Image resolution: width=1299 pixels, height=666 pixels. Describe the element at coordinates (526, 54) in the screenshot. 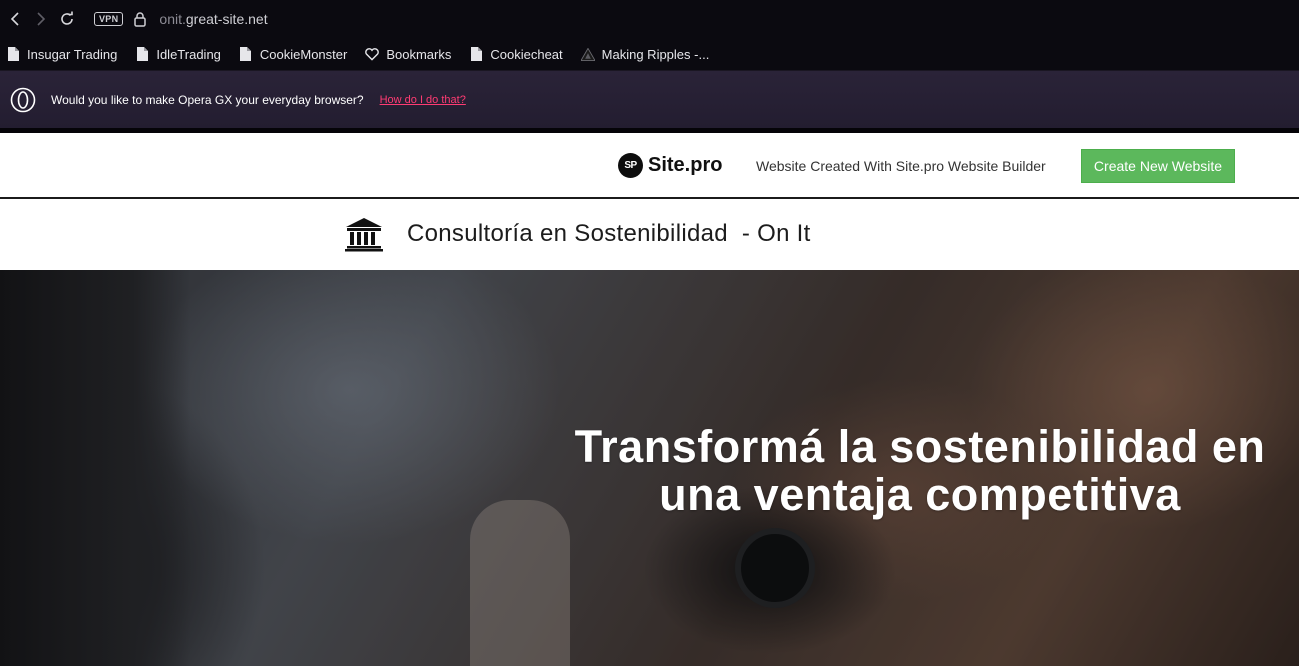

I see `bookmark-label: Cookiecheat` at that location.